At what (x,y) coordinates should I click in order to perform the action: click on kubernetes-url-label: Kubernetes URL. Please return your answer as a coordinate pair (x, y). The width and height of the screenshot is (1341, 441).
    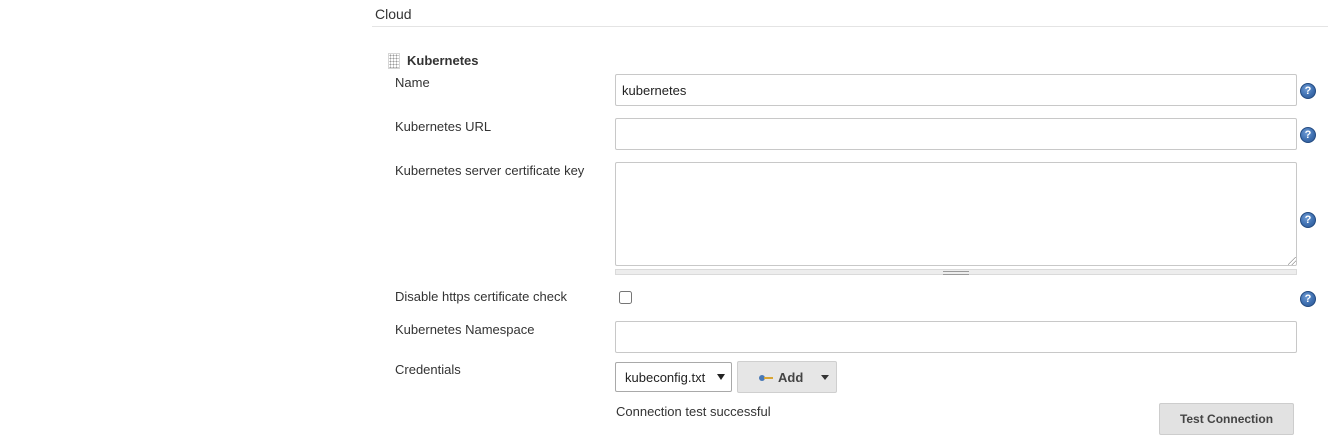
    Looking at the image, I should click on (443, 126).